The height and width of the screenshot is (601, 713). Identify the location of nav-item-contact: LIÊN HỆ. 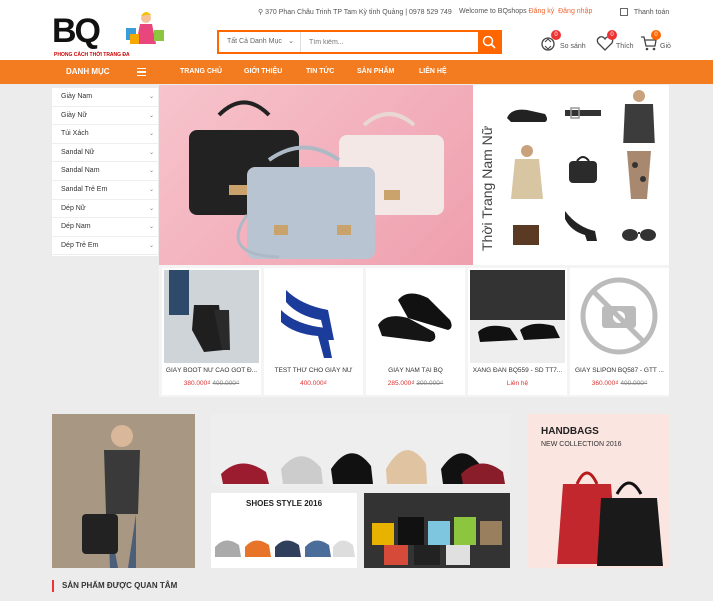
(433, 72).